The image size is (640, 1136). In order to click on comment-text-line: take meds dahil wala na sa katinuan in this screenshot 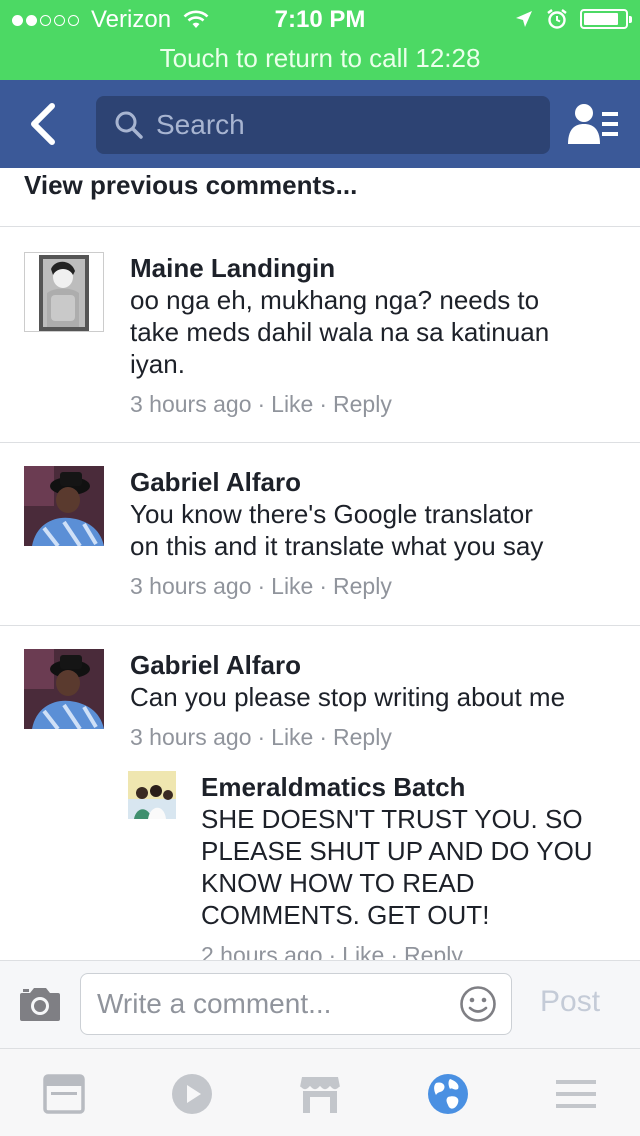, I will do `click(340, 332)`.